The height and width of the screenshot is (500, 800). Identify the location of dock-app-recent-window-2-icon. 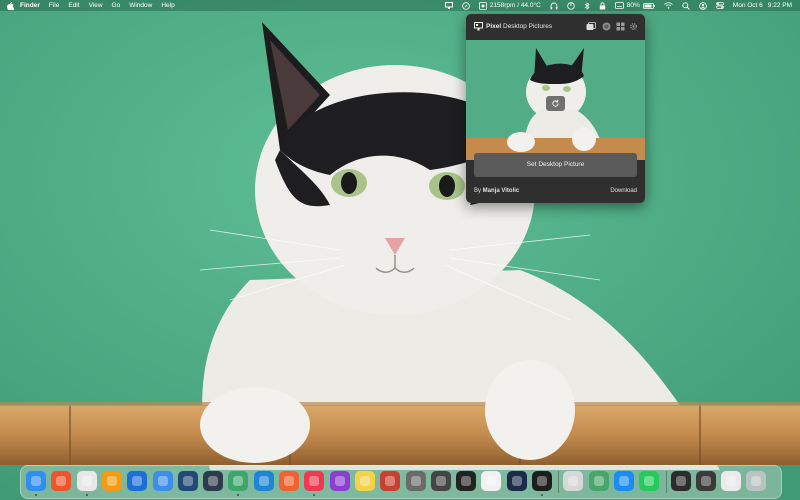
(705, 481).